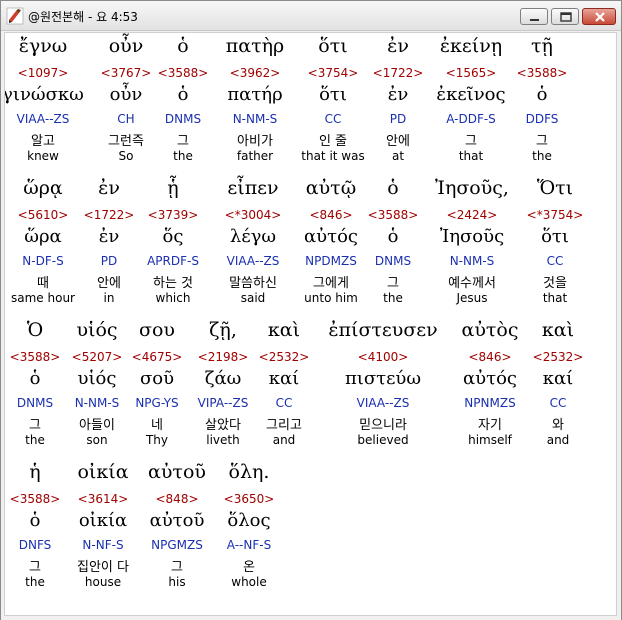 The width and height of the screenshot is (622, 620). Describe the element at coordinates (126, 119) in the screenshot. I see `parsing-code: CH` at that location.